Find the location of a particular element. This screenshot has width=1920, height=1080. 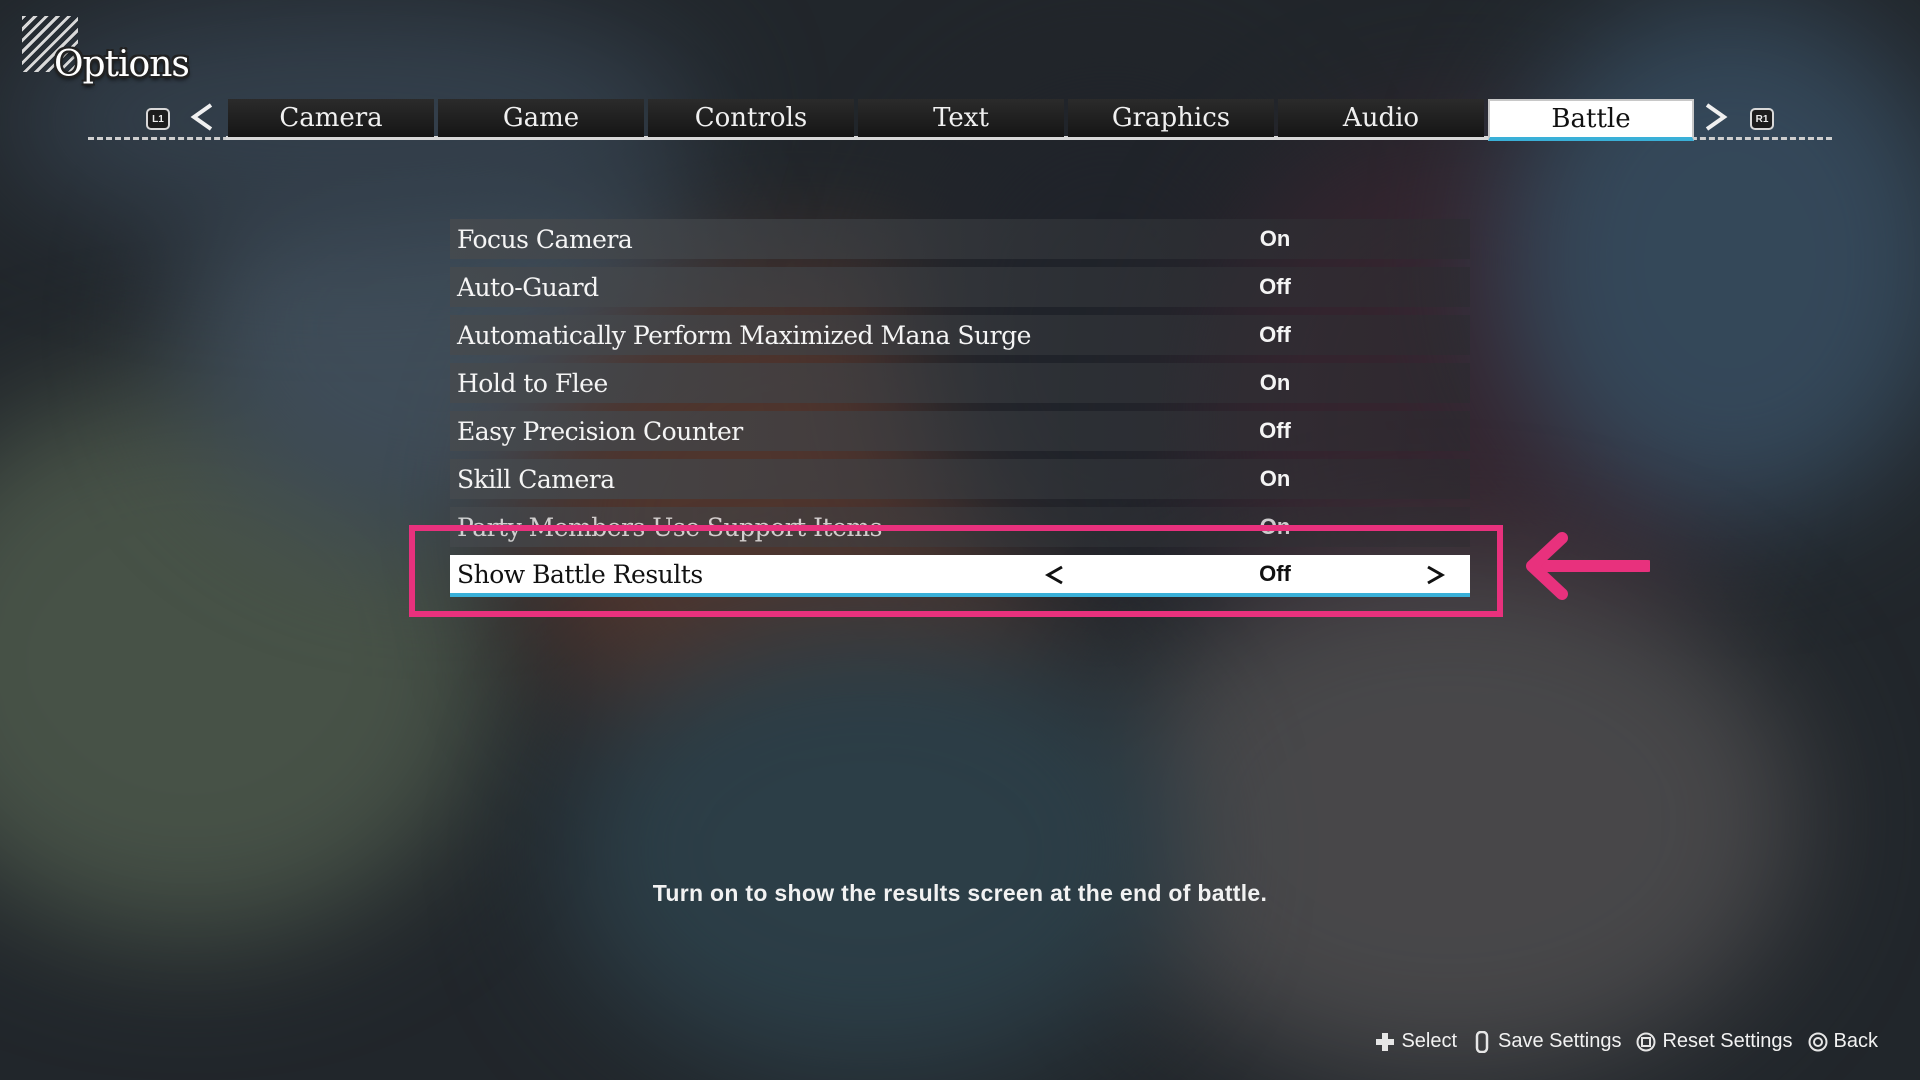

button-hints: Select Save Settings Reset Settings Back is located at coordinates (1626, 1041).